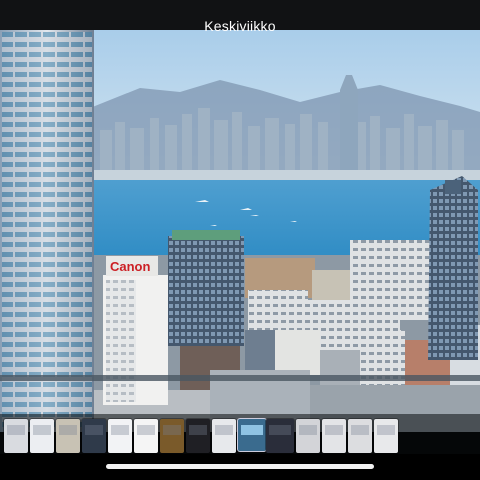 The width and height of the screenshot is (480, 480). I want to click on thumbnail-strip, so click(240, 434).